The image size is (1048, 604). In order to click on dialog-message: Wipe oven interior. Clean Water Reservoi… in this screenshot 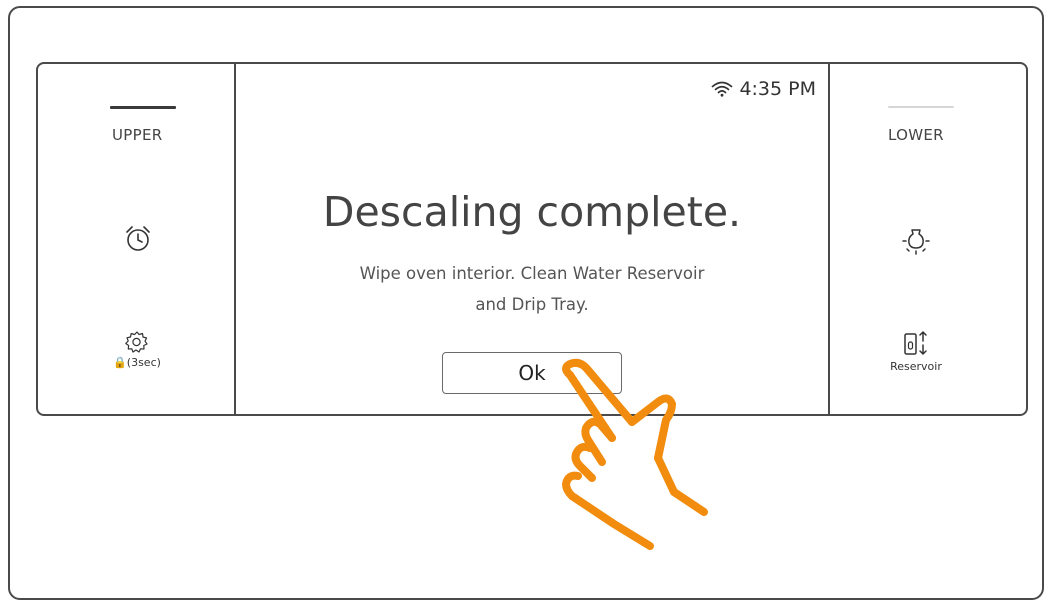, I will do `click(532, 289)`.